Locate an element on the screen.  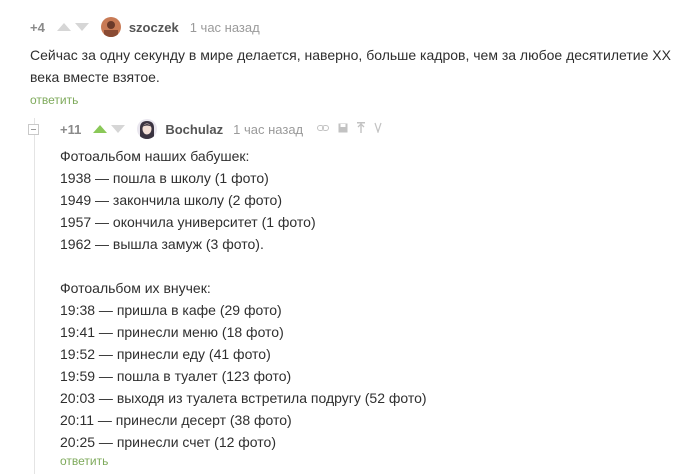
collapse-icon is located at coordinates (33, 129).